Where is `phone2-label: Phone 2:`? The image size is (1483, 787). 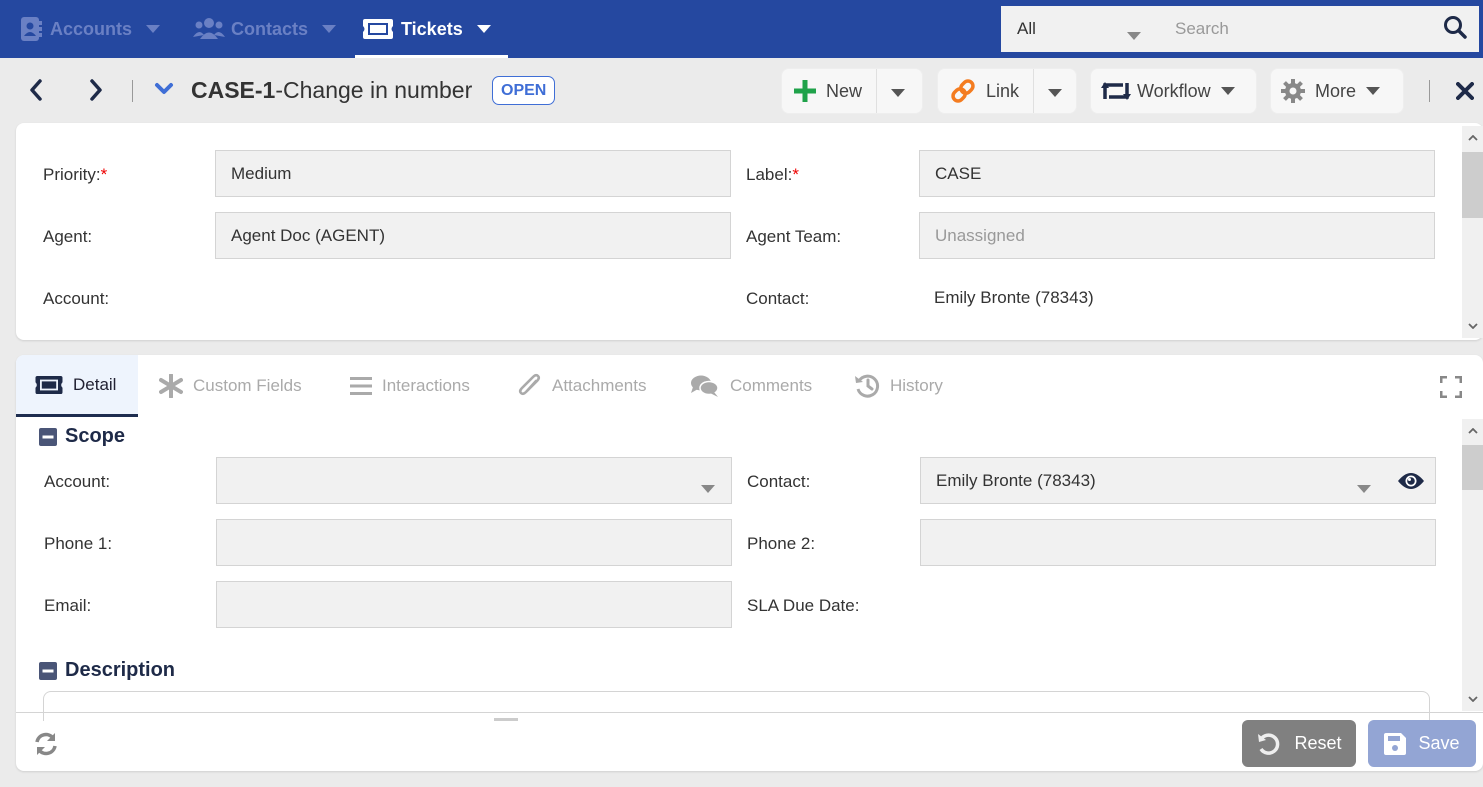
phone2-label: Phone 2: is located at coordinates (781, 543).